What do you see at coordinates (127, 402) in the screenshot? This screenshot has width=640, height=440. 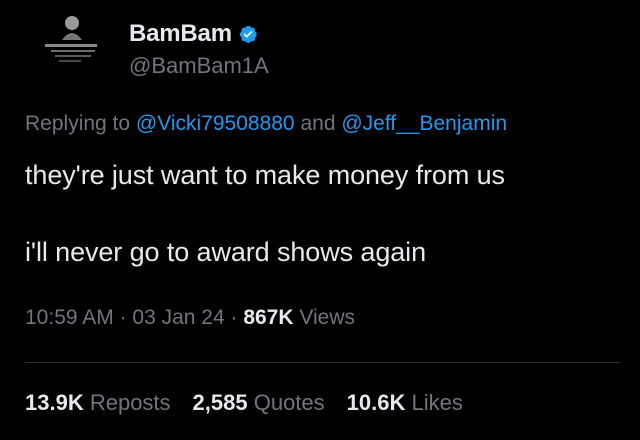 I see `reposts-label: Reposts` at bounding box center [127, 402].